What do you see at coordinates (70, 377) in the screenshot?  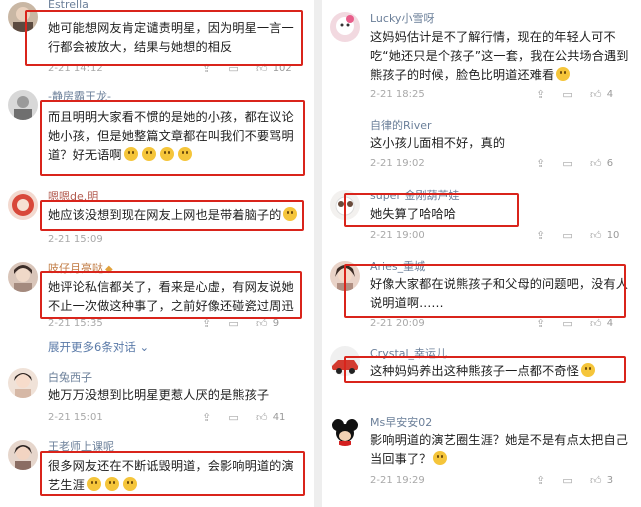 I see `username: 白兔西子` at bounding box center [70, 377].